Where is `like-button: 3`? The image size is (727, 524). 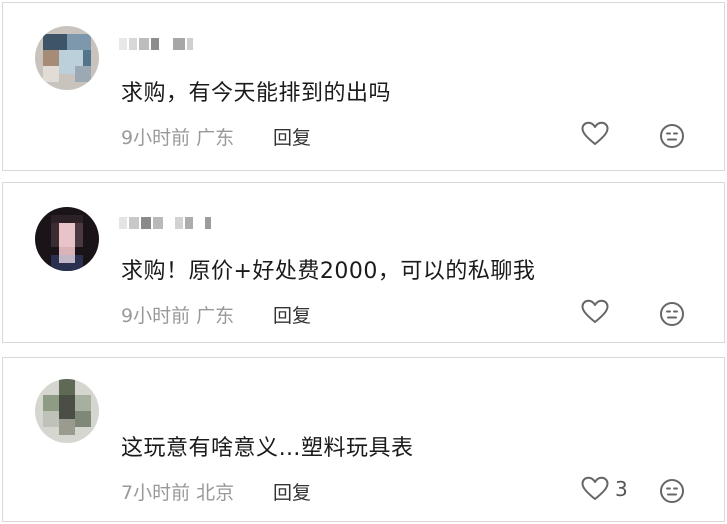
like-button: 3 is located at coordinates (604, 489).